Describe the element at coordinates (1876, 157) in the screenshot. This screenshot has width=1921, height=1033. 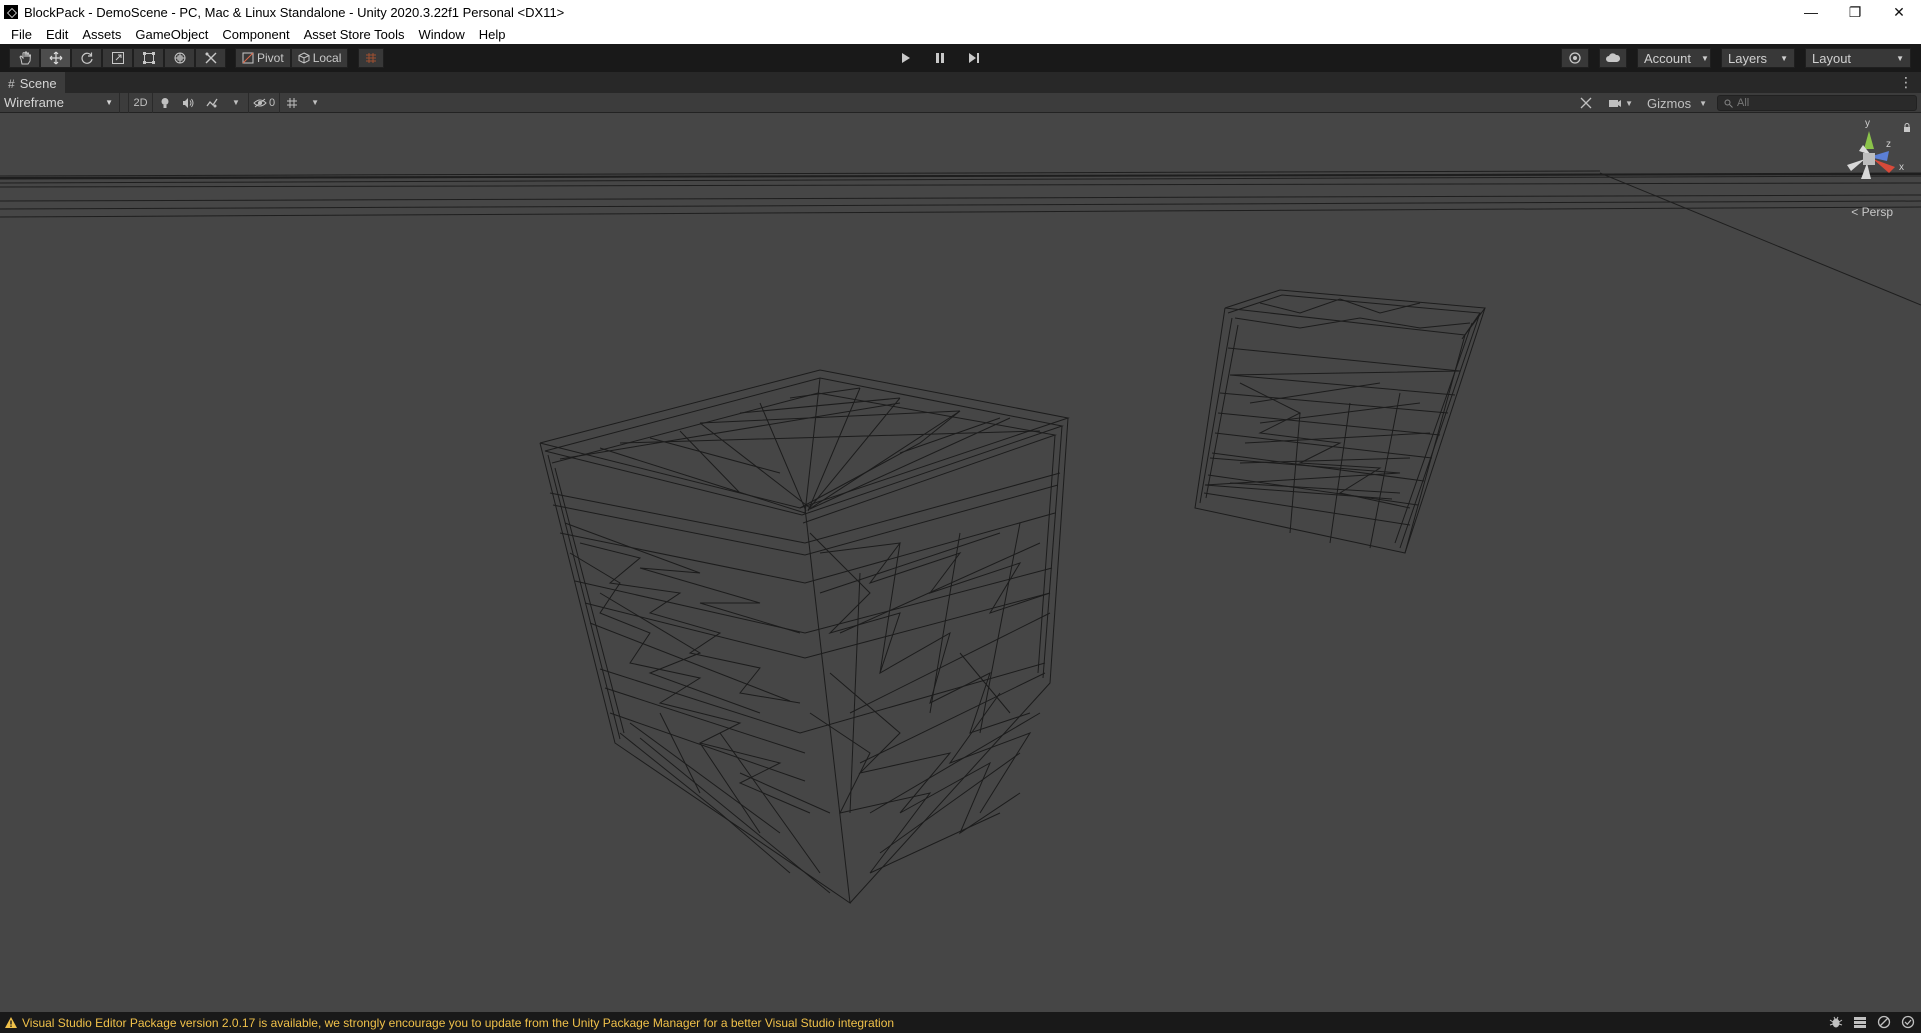
I see `scene-orientation-gizmo: y z x` at that location.